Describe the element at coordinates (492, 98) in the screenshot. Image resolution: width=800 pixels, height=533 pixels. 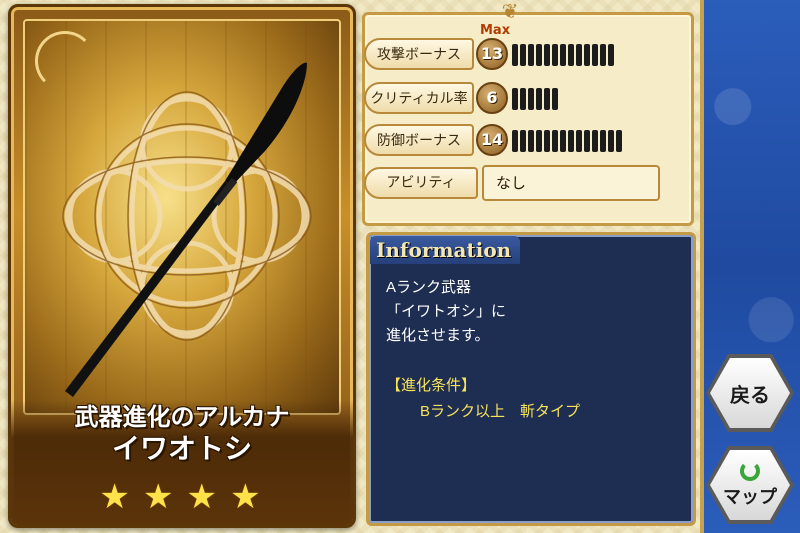
I see `stat-value: 6` at that location.